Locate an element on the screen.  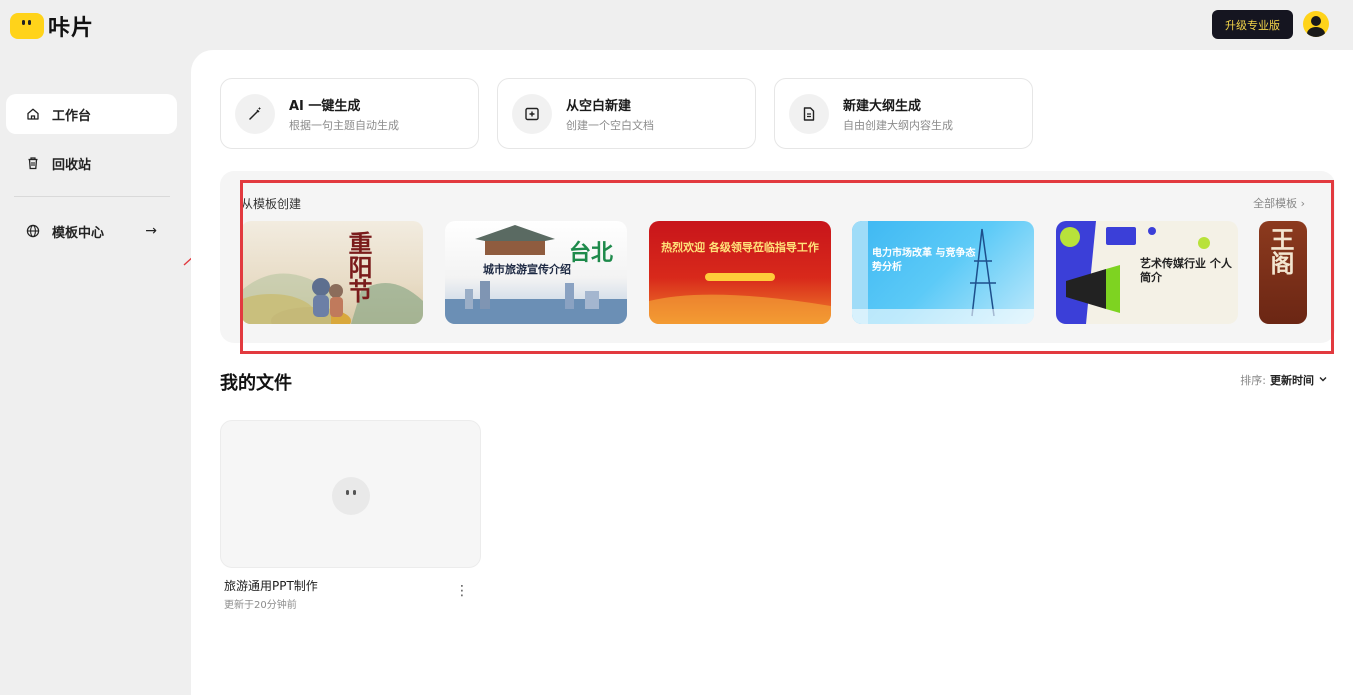
template-card: 电力市场改革 与竞争态势分析 is located at coordinates (943, 272).